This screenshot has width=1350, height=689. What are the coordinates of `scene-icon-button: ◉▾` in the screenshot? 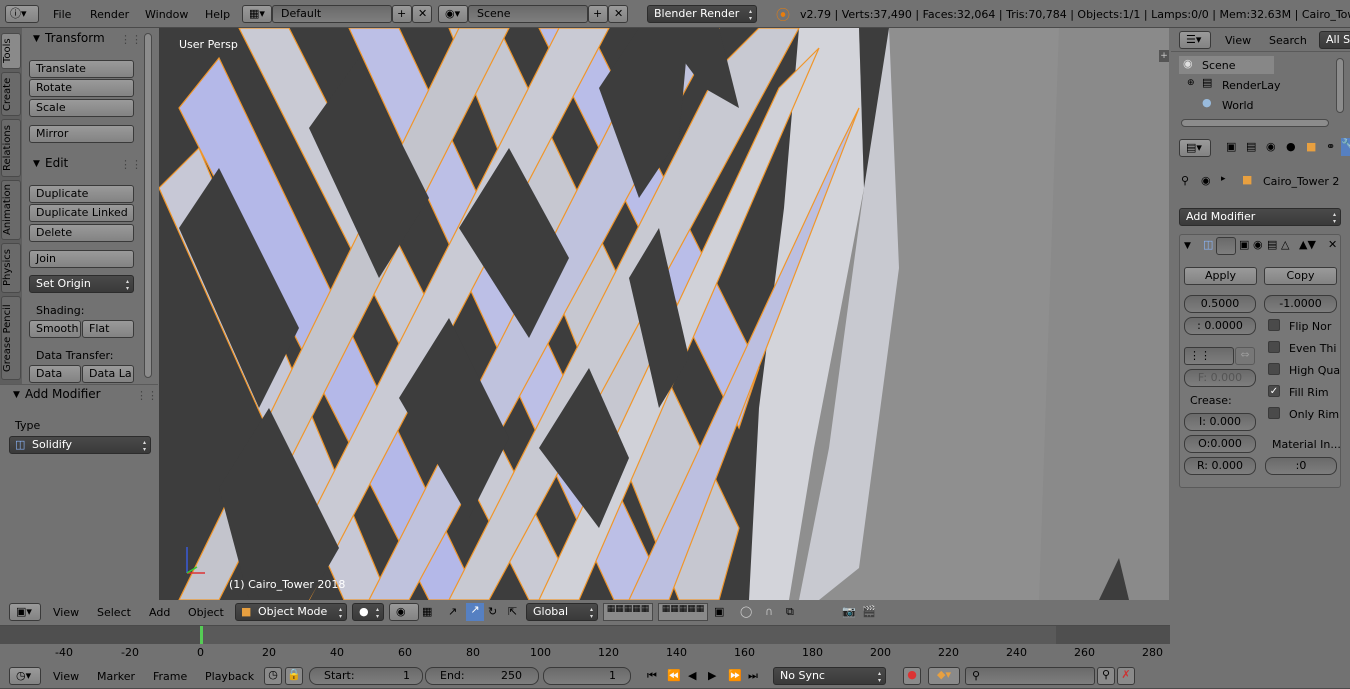 It's located at (453, 14).